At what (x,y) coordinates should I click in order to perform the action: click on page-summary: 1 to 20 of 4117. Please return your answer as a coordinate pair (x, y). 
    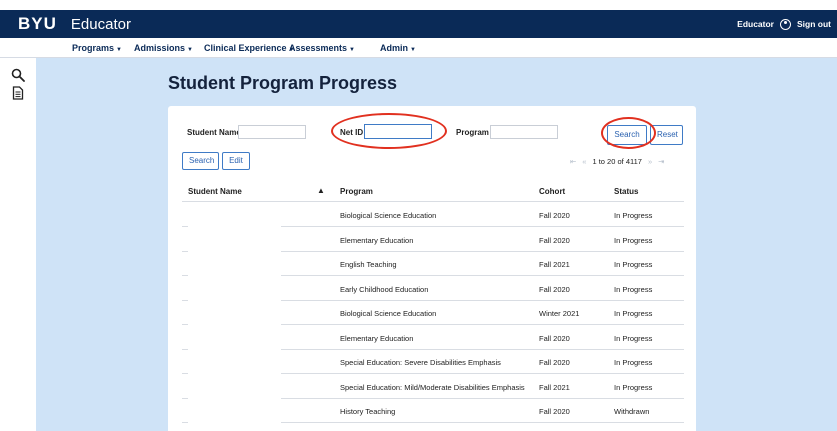
    Looking at the image, I should click on (617, 161).